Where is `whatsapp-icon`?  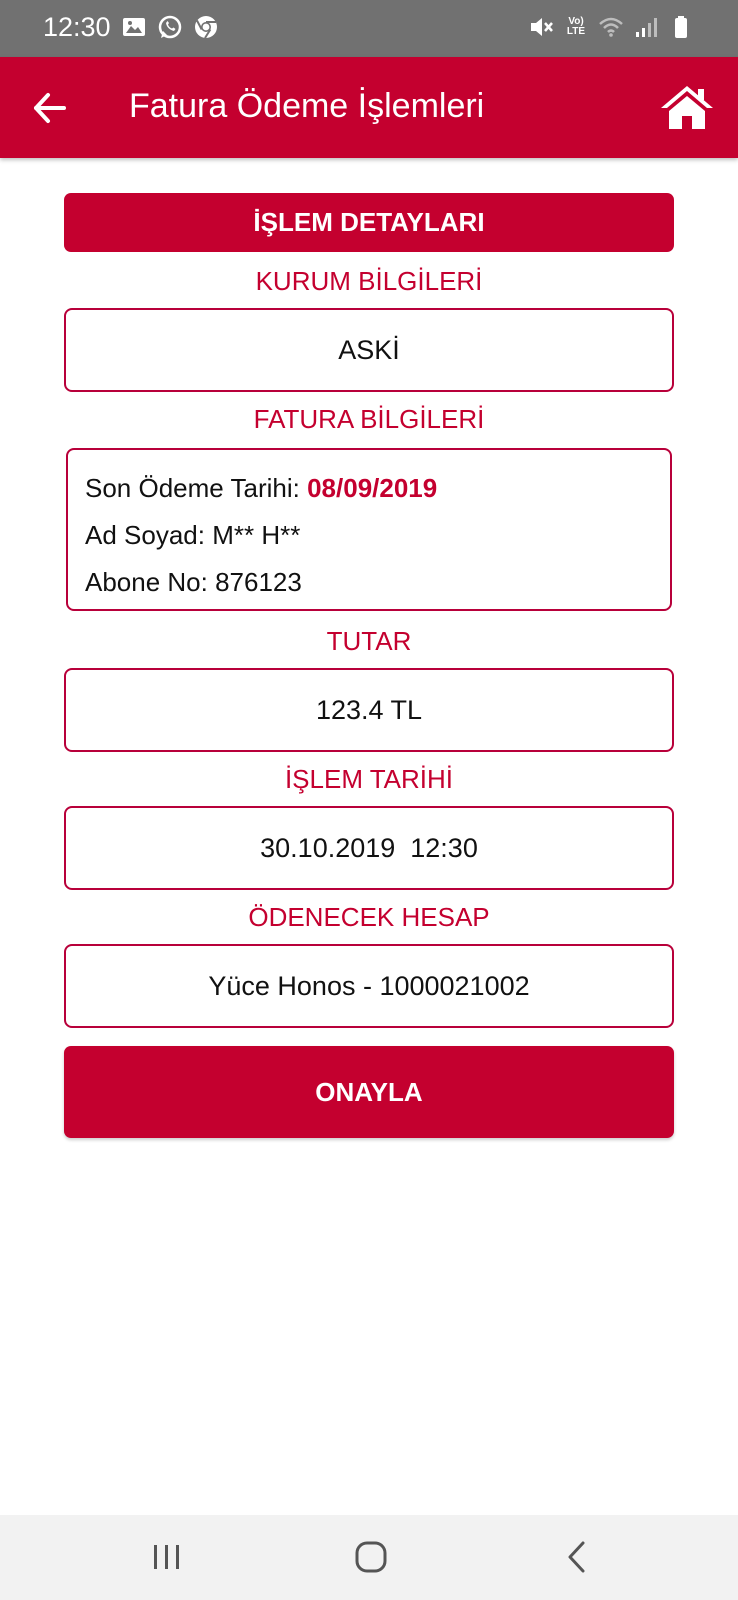
whatsapp-icon is located at coordinates (170, 27).